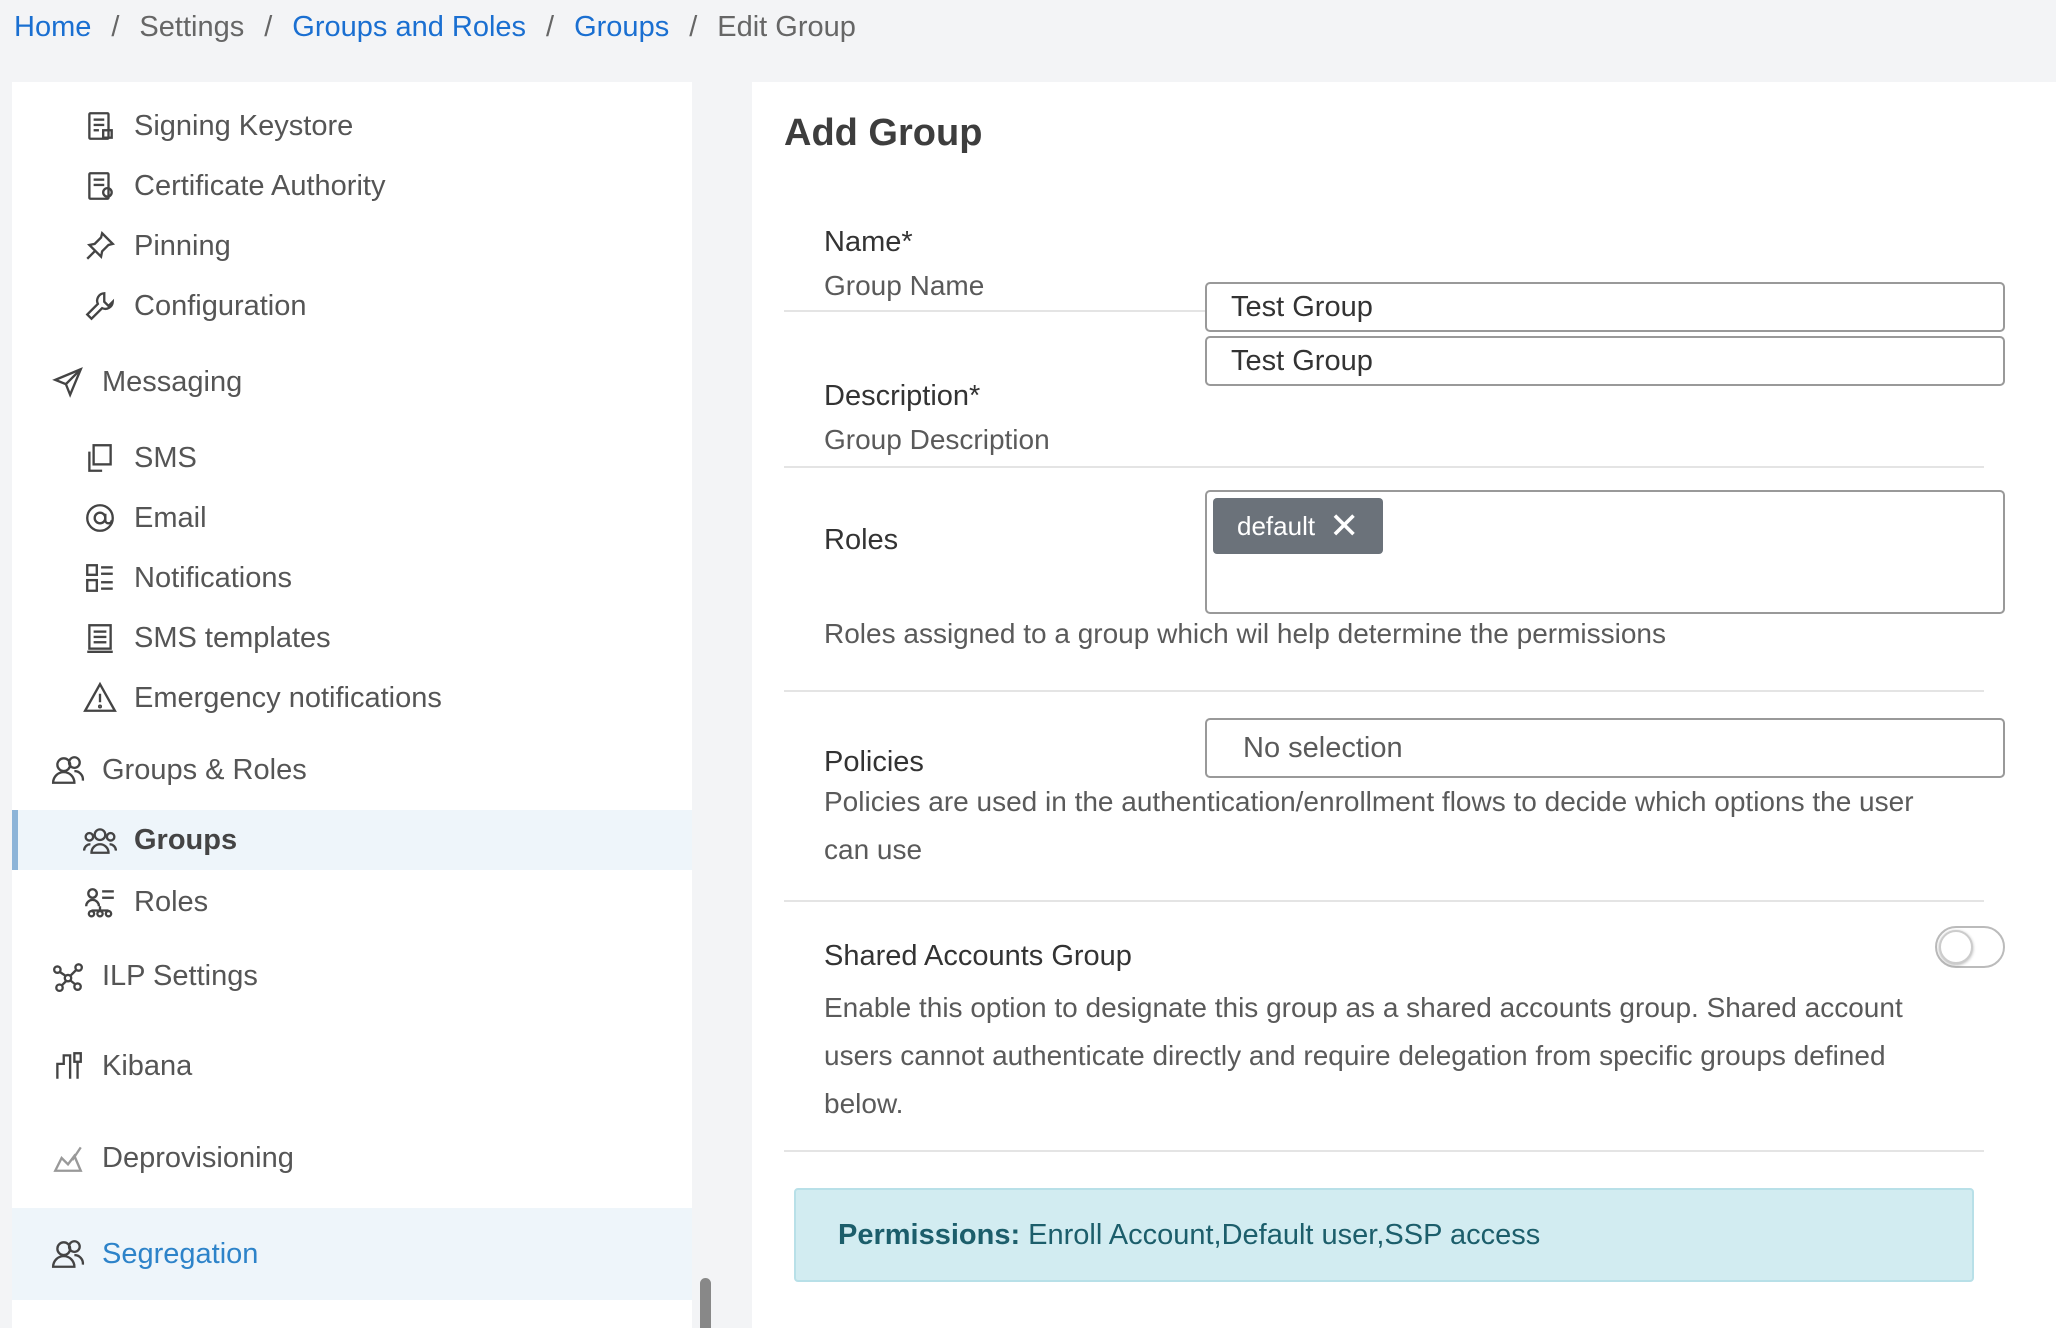 This screenshot has height=1328, width=2056. I want to click on sidebar-item-certificate-authority: Certificate Authority, so click(352, 186).